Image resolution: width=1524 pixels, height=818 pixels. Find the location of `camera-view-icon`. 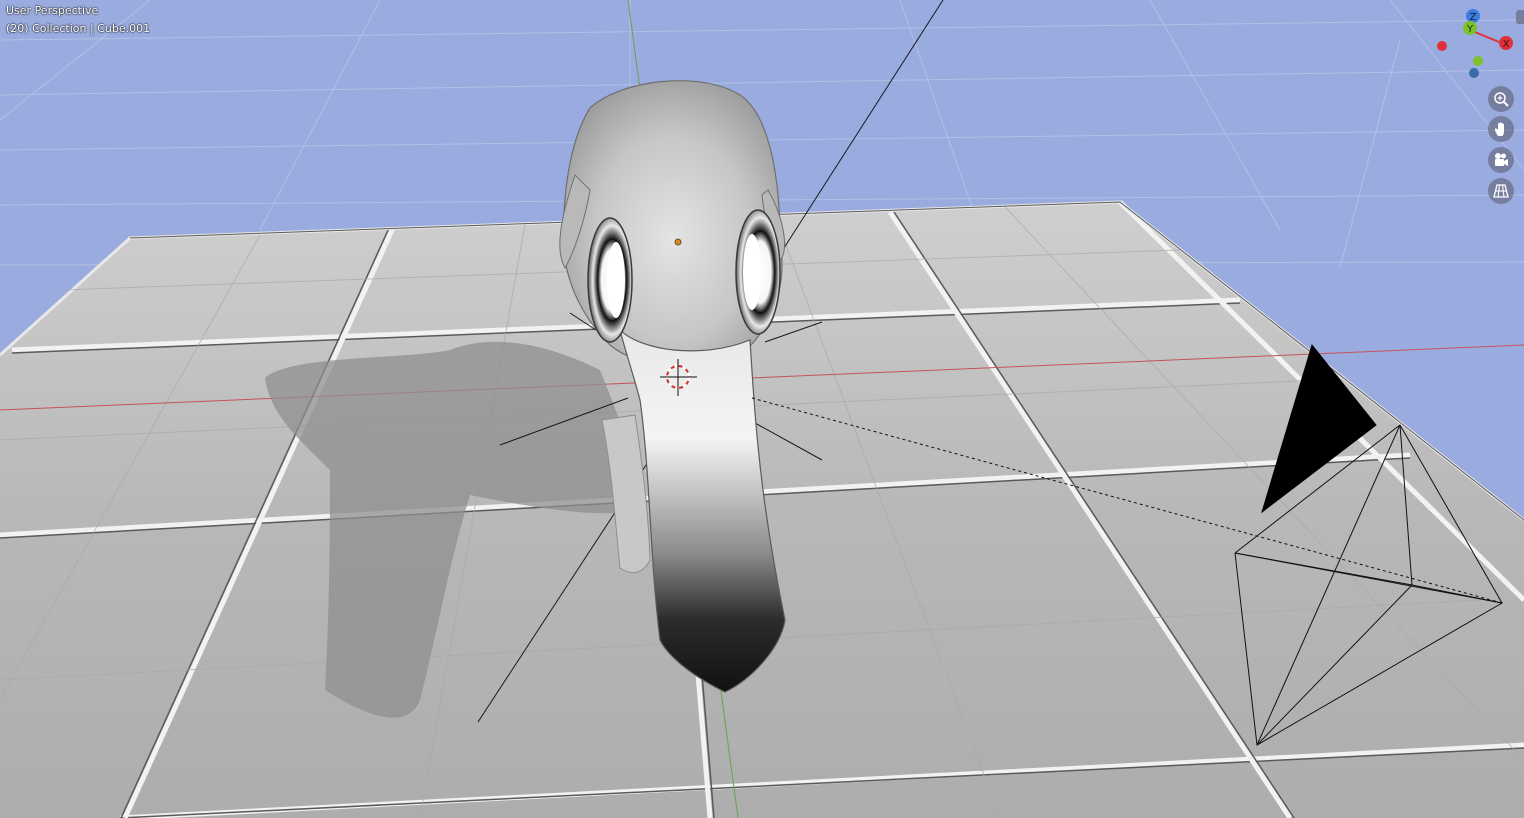

camera-view-icon is located at coordinates (1501, 159).